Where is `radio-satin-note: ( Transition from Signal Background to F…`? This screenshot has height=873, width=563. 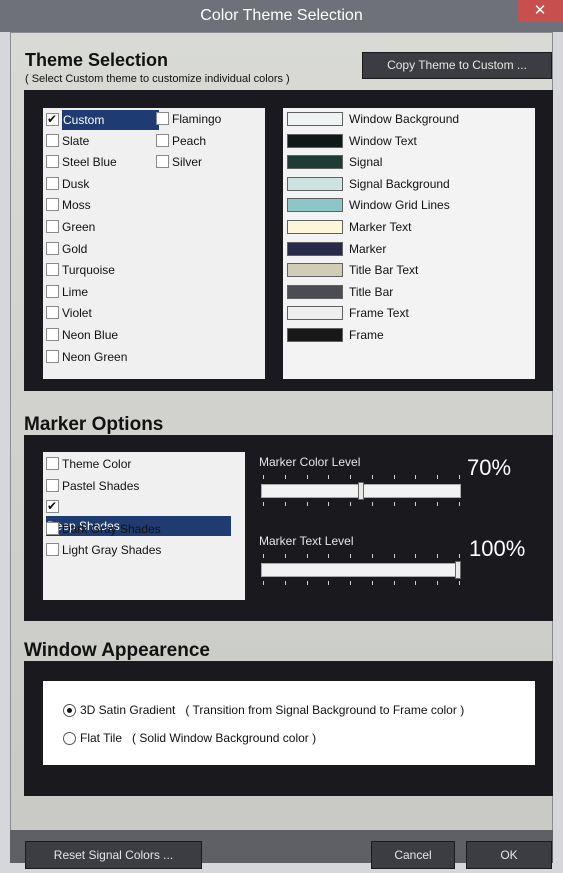 radio-satin-note: ( Transition from Signal Background to F… is located at coordinates (325, 710).